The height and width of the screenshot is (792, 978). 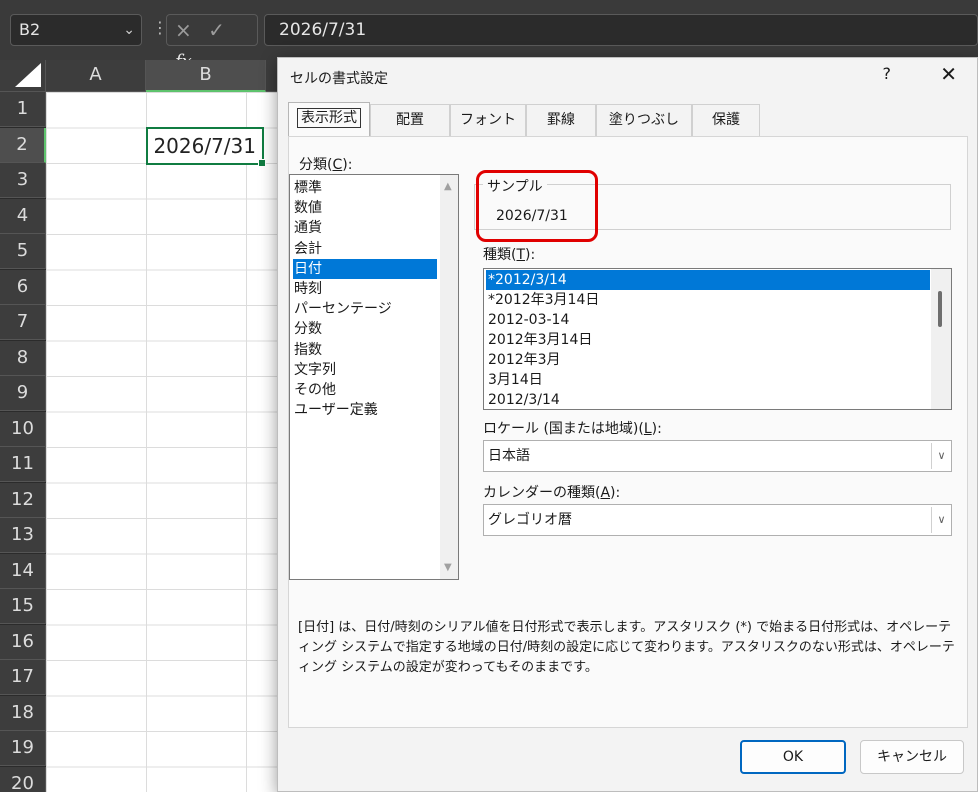 I want to click on type-item: 2012-03-14, so click(x=708, y=320).